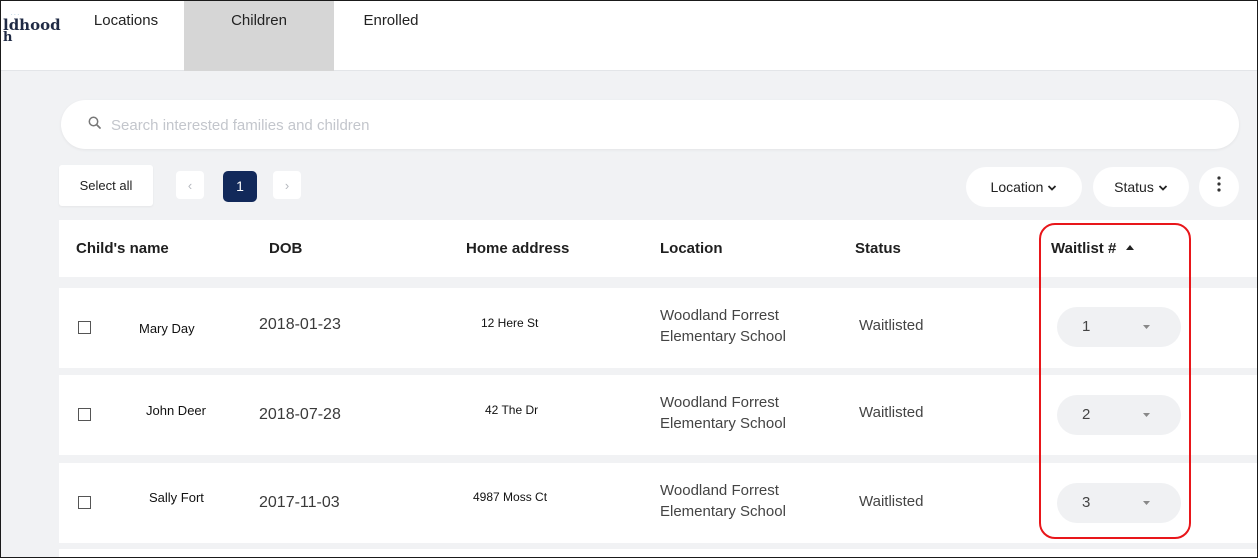 Image resolution: width=1258 pixels, height=558 pixels. Describe the element at coordinates (31, 27) in the screenshot. I see `logo: · · · ldhood h` at that location.